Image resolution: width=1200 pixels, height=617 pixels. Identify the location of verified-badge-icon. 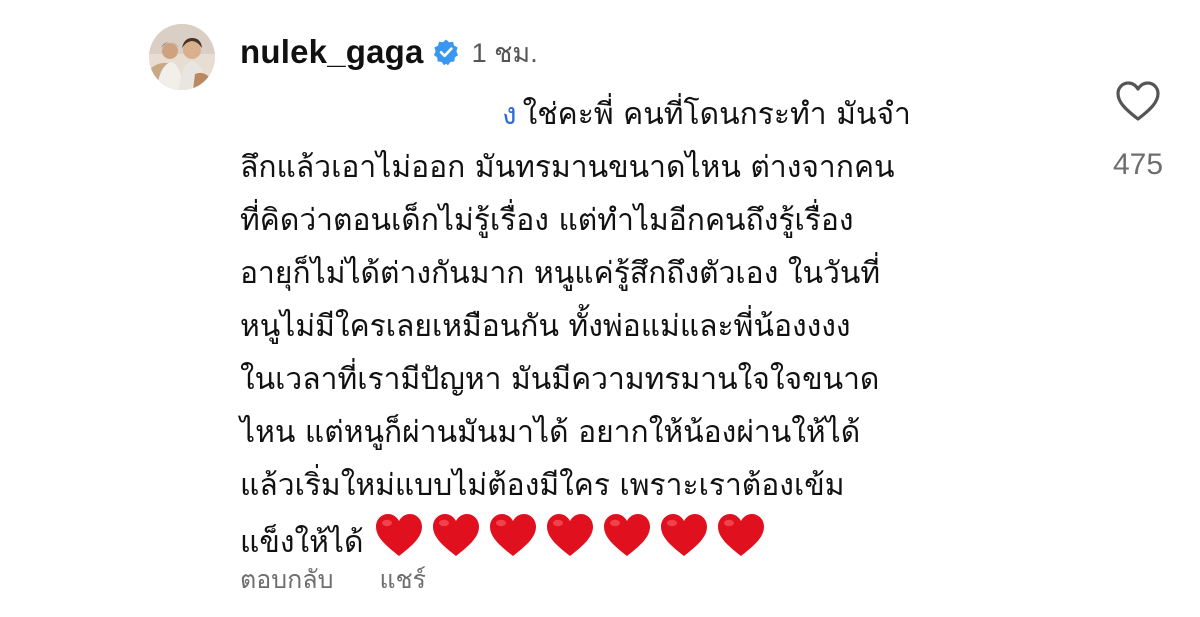
(446, 52).